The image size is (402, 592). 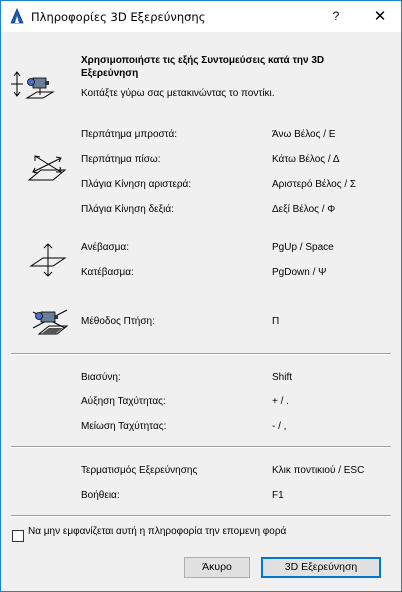 I want to click on ascend-label: Ανέβασμα:, so click(x=105, y=247).